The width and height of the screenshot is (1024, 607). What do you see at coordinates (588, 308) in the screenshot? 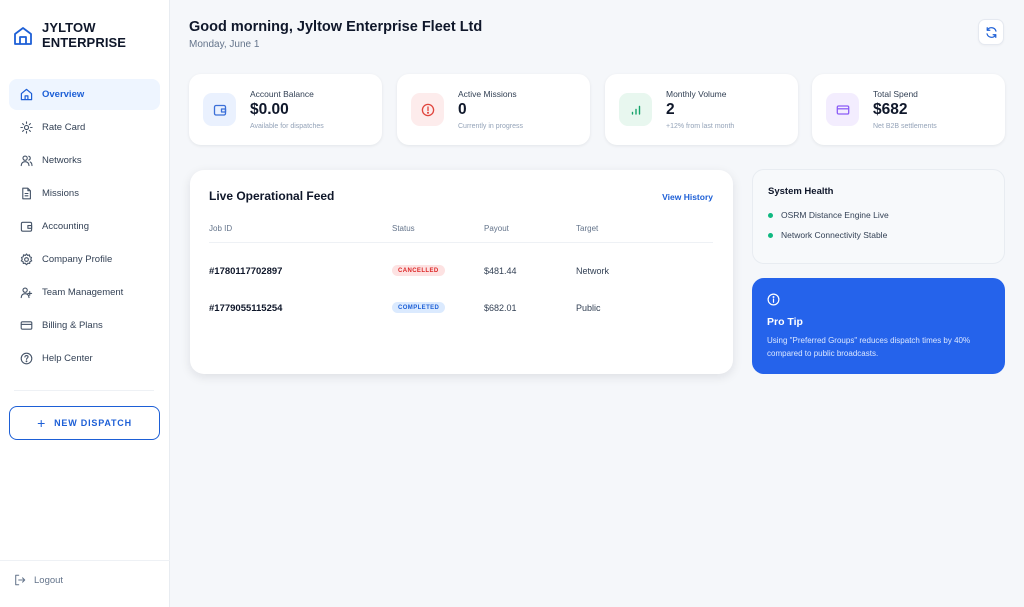
I see `target: Public` at bounding box center [588, 308].